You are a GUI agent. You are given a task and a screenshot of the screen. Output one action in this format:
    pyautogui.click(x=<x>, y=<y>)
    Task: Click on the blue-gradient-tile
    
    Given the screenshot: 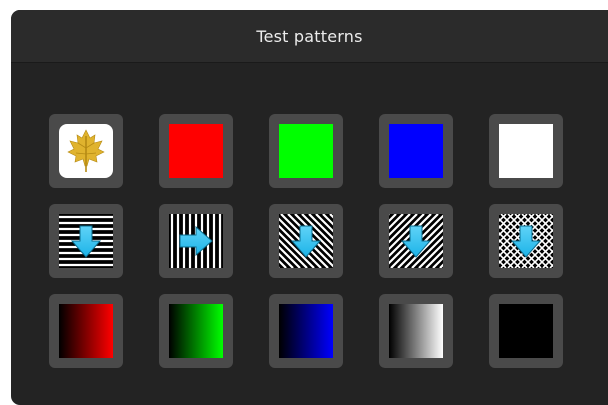 What is the action you would take?
    pyautogui.click(x=306, y=331)
    